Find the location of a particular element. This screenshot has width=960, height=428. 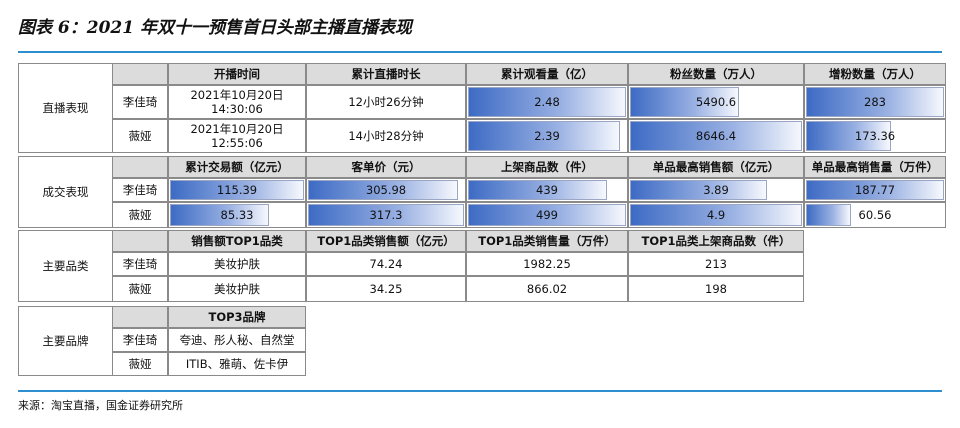

new_fans-value: 173.36 is located at coordinates (875, 136).